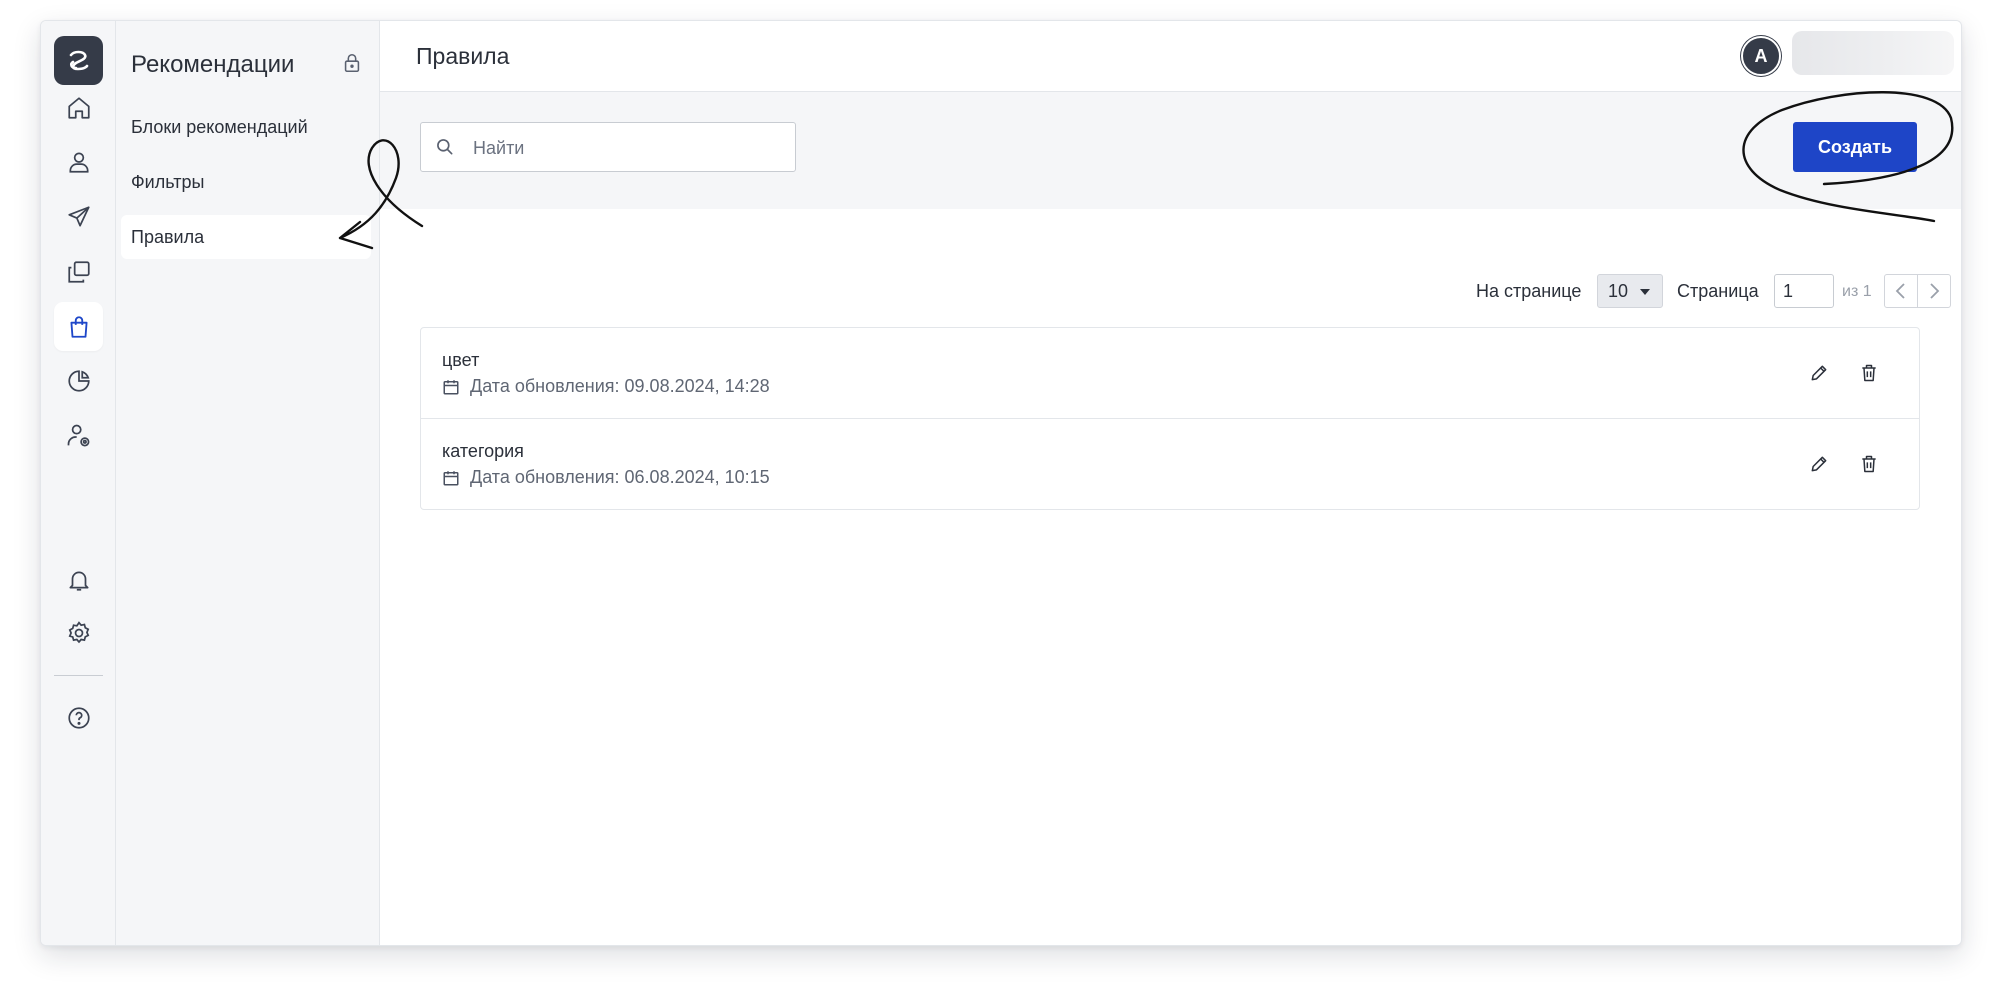  What do you see at coordinates (78, 216) in the screenshot?
I see `send-icon` at bounding box center [78, 216].